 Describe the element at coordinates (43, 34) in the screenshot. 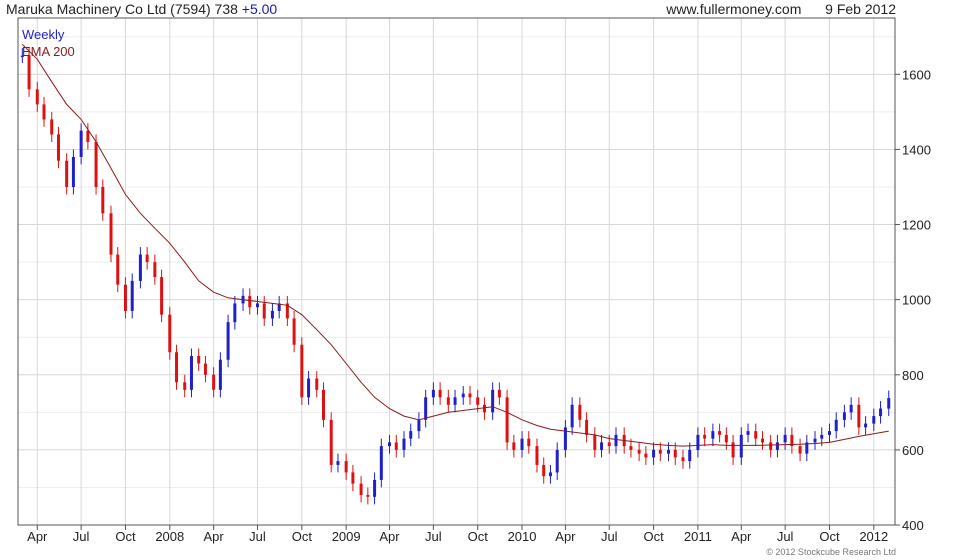

I see `legend-weekly: Weekly` at that location.